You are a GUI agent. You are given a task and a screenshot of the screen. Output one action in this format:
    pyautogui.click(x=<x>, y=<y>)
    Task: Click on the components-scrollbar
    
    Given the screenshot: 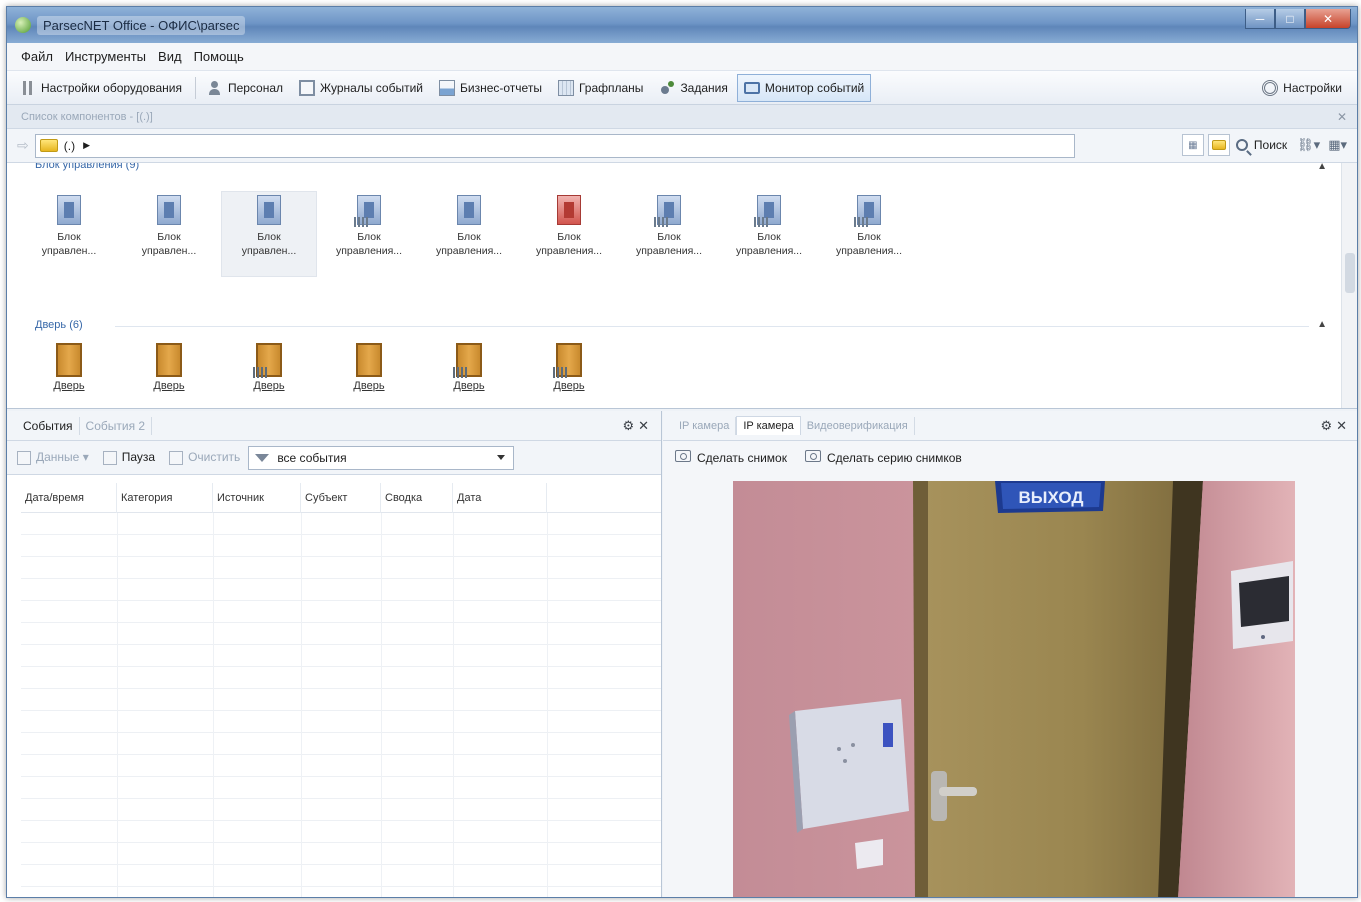 What is the action you would take?
    pyautogui.click(x=1349, y=285)
    